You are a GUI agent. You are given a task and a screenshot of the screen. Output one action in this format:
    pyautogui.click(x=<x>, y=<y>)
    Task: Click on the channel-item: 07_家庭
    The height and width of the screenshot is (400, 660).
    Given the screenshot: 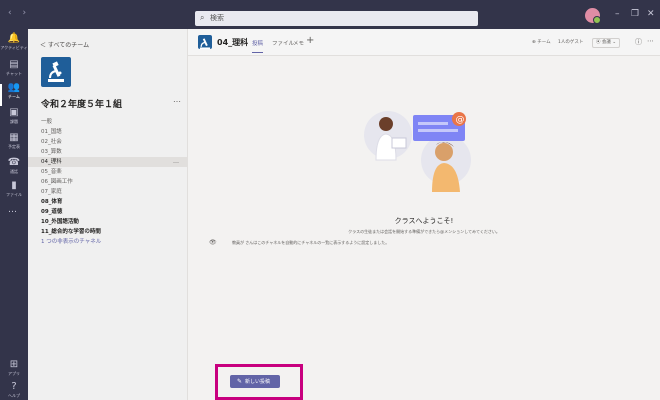 What is the action you would take?
    pyautogui.click(x=107, y=192)
    